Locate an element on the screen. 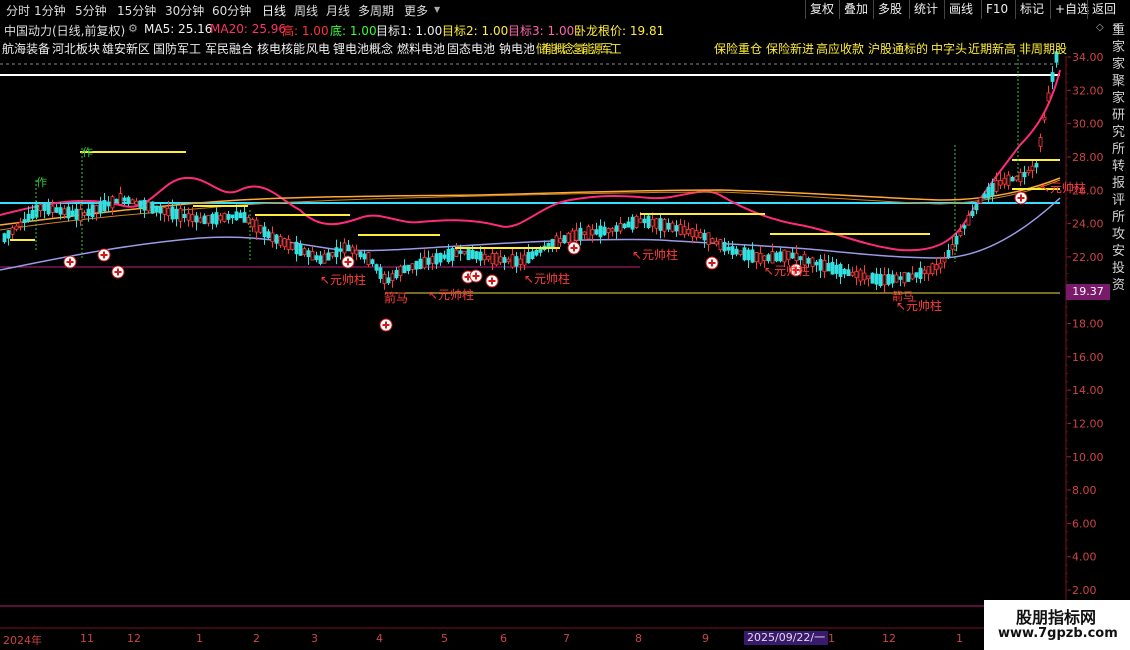 Image resolution: width=1130 pixels, height=650 pixels. tag-item: 高应收款 is located at coordinates (840, 48).